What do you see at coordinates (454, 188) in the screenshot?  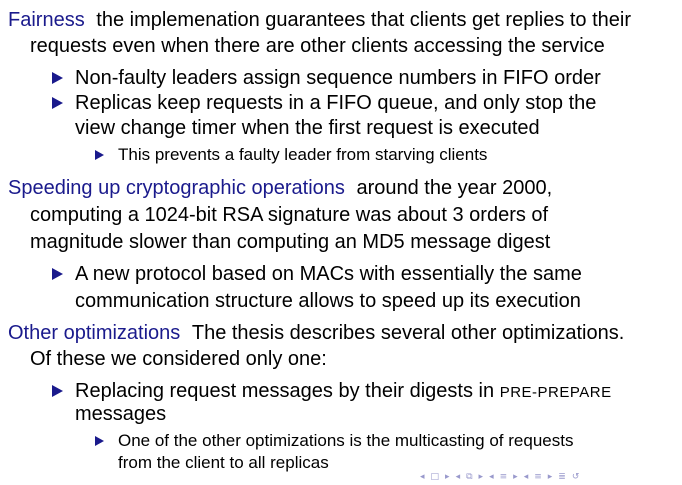 I see `section-text: around the year 2000,` at bounding box center [454, 188].